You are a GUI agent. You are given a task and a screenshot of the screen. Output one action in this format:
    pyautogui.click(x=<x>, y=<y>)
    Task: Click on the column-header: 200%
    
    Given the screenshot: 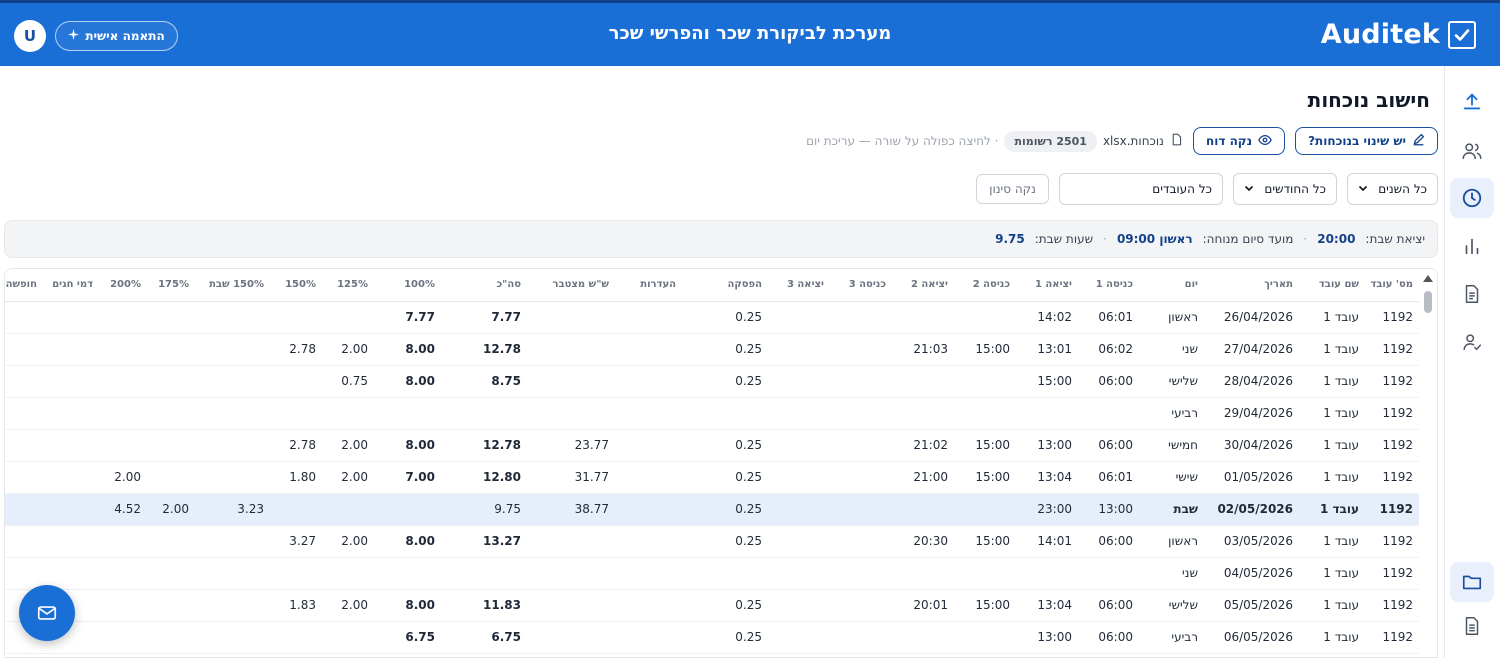 What is the action you would take?
    pyautogui.click(x=123, y=285)
    